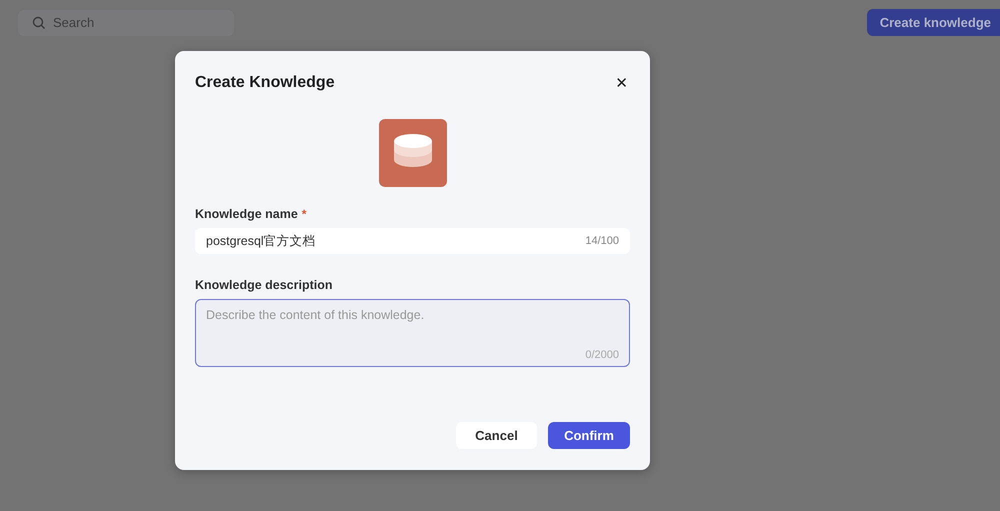 This screenshot has height=511, width=1000. What do you see at coordinates (602, 241) in the screenshot?
I see `character-counter: 14/100` at bounding box center [602, 241].